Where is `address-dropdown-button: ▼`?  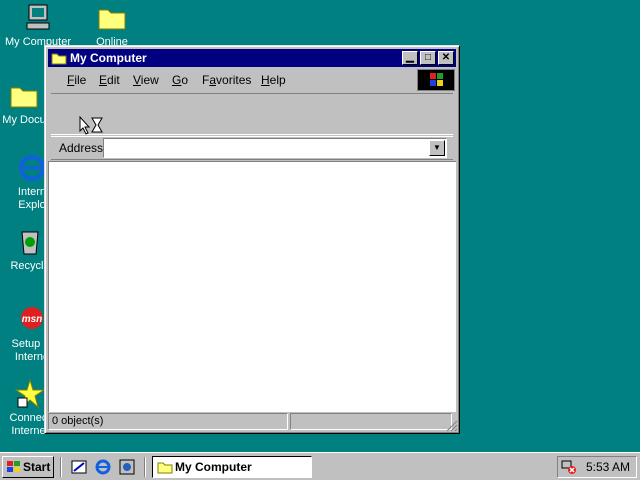
address-dropdown-button: ▼ is located at coordinates (437, 148).